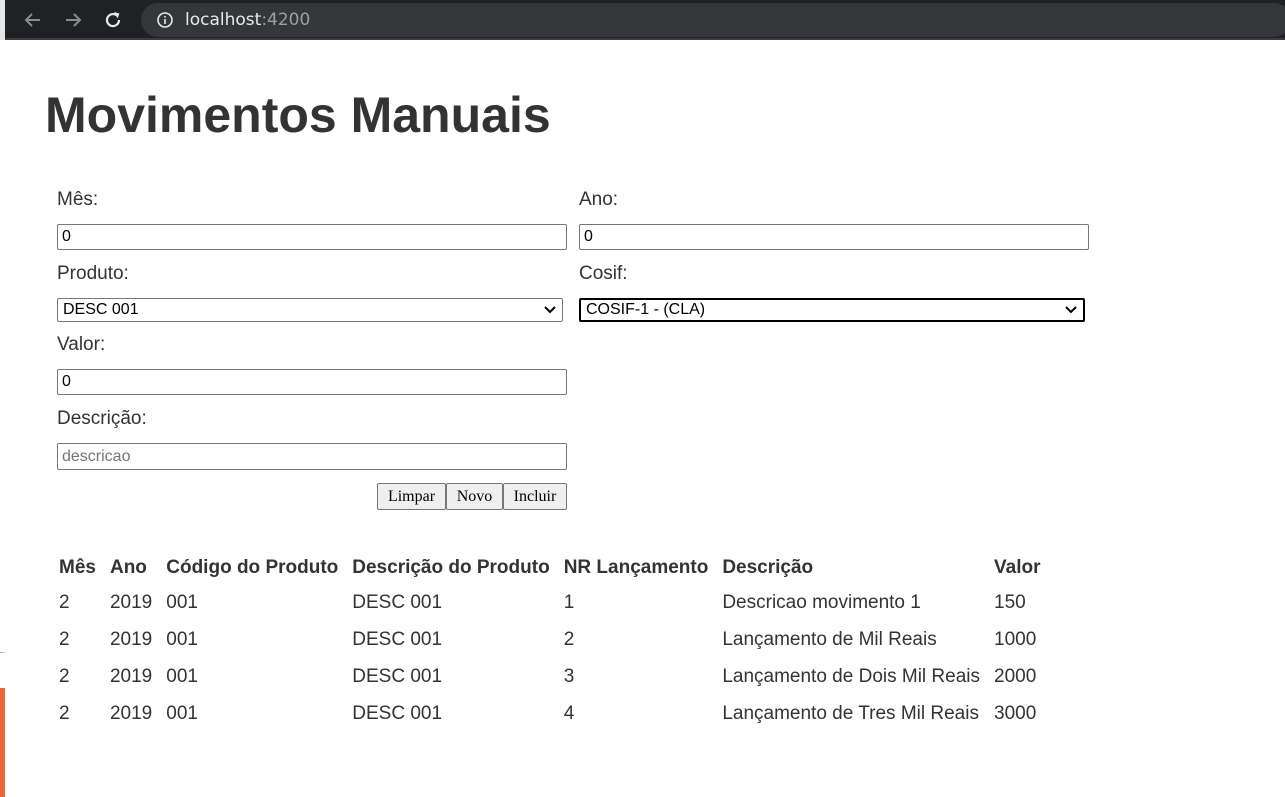  I want to click on address-text: localhost:4200, so click(247, 20).